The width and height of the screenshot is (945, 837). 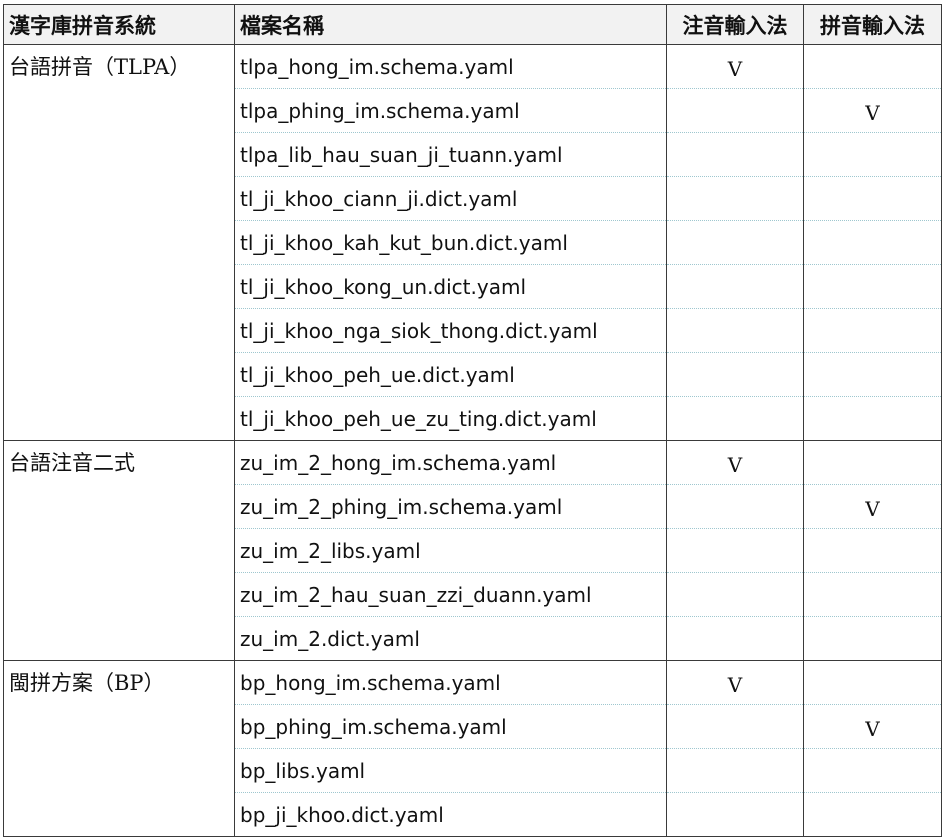 What do you see at coordinates (872, 24) in the screenshot?
I see `header-pinyin-ime: 拼音輸入法` at bounding box center [872, 24].